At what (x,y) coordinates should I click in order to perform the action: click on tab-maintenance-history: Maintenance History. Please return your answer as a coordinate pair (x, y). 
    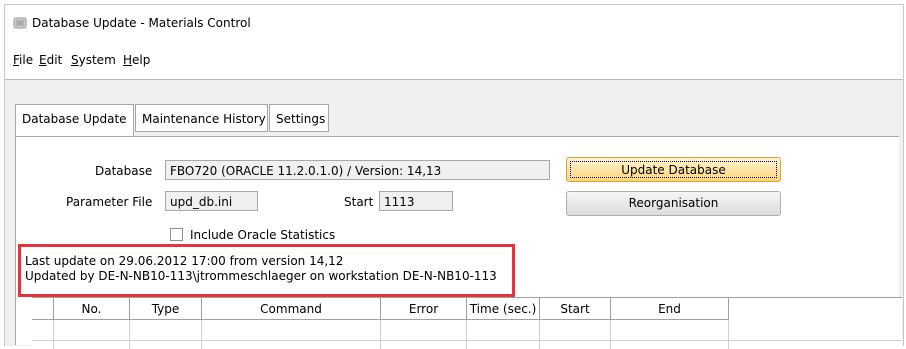
    Looking at the image, I should click on (201, 118).